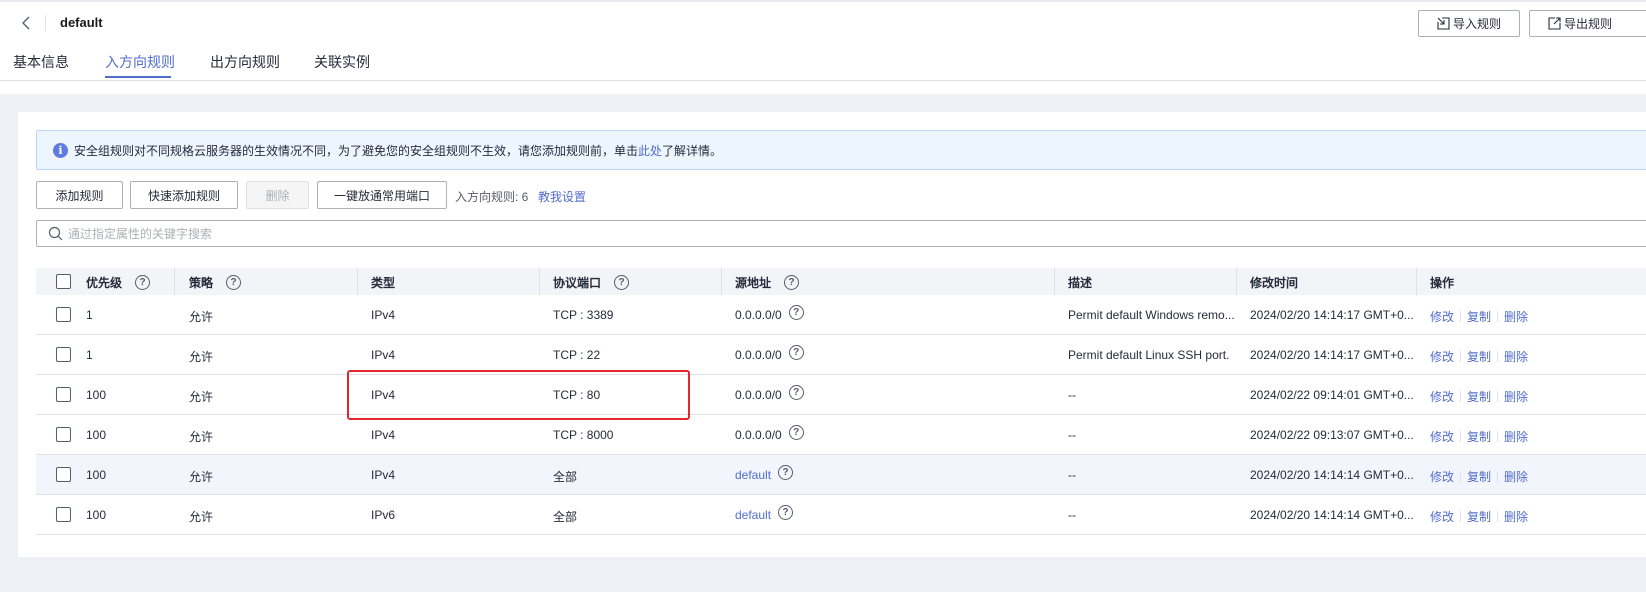 This screenshot has height=592, width=1646. Describe the element at coordinates (583, 315) in the screenshot. I see `cell-protocol-port: TCP : 3389` at that location.